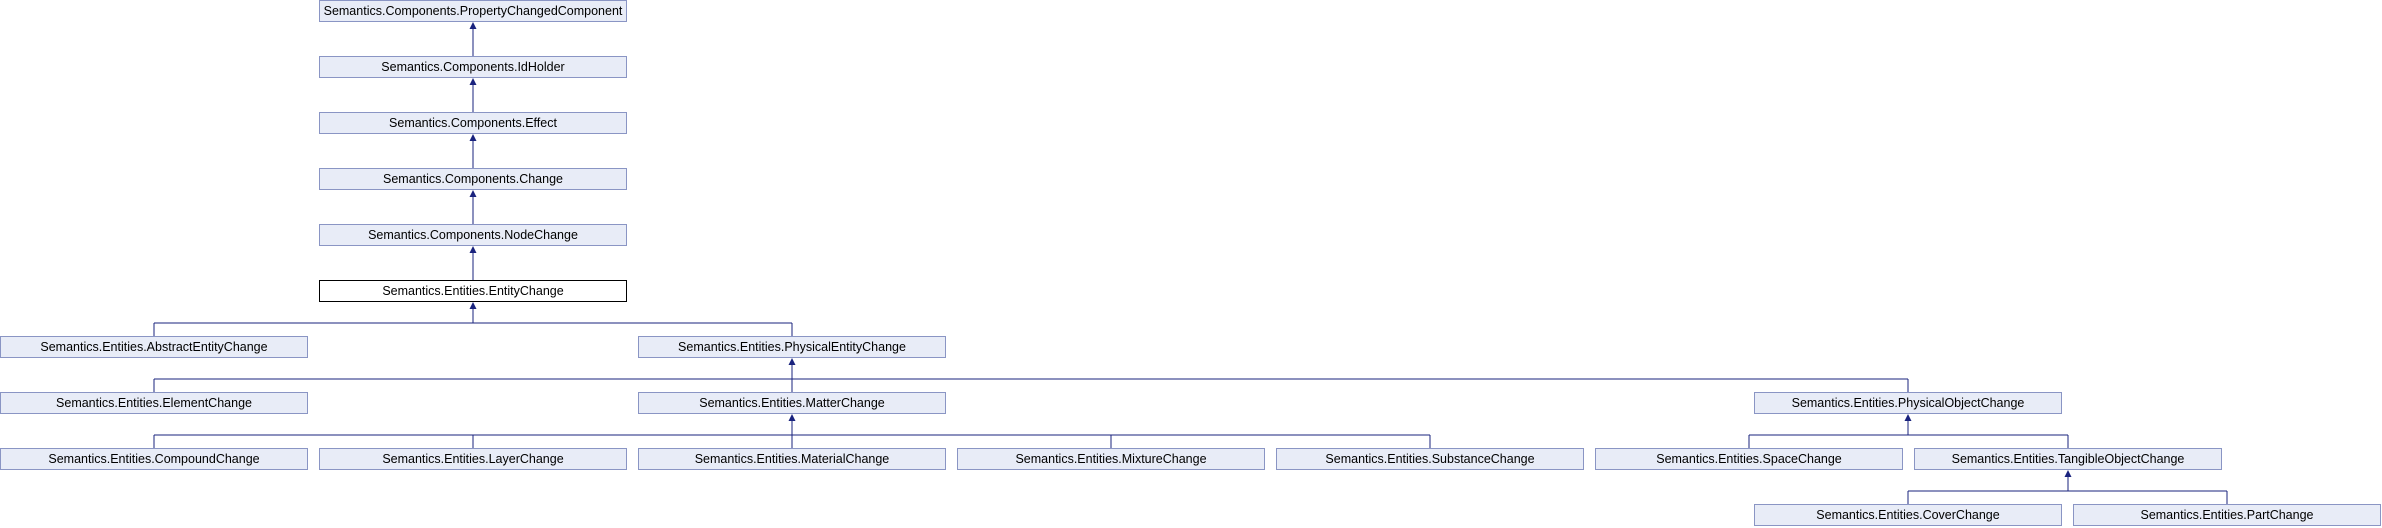 The width and height of the screenshot is (2382, 528). Describe the element at coordinates (792, 459) in the screenshot. I see `node-material-change: Semantics.Entities.MaterialChange` at that location.